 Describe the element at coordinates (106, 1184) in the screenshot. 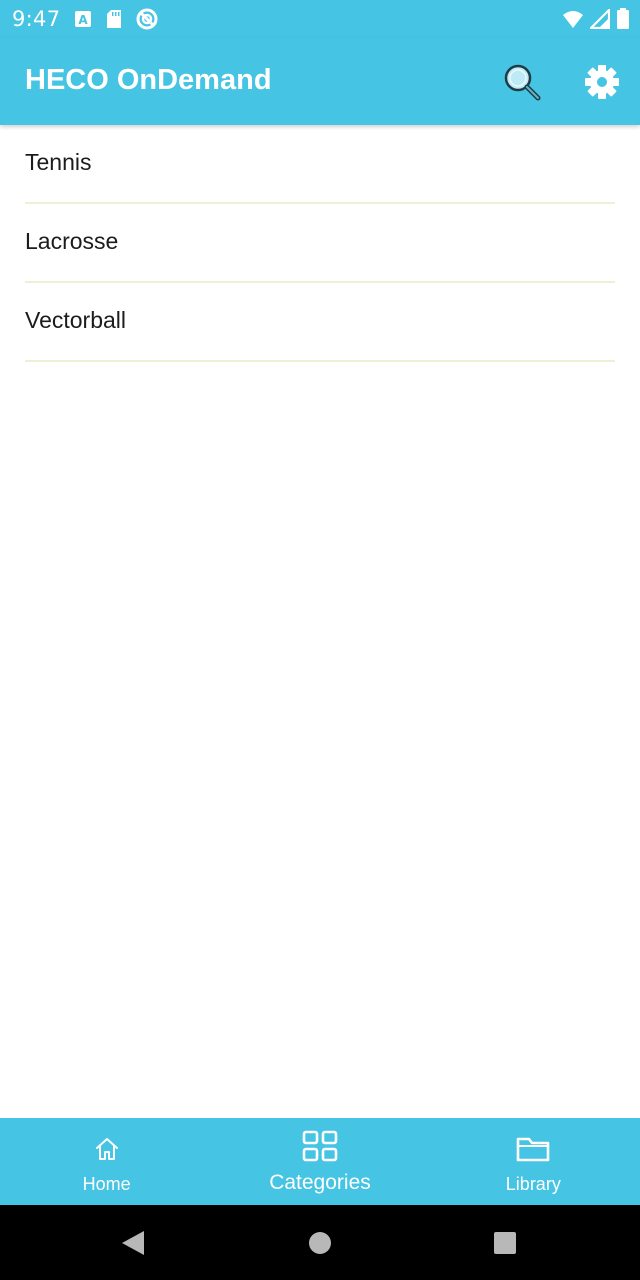

I see `nav-label-home: Home` at that location.